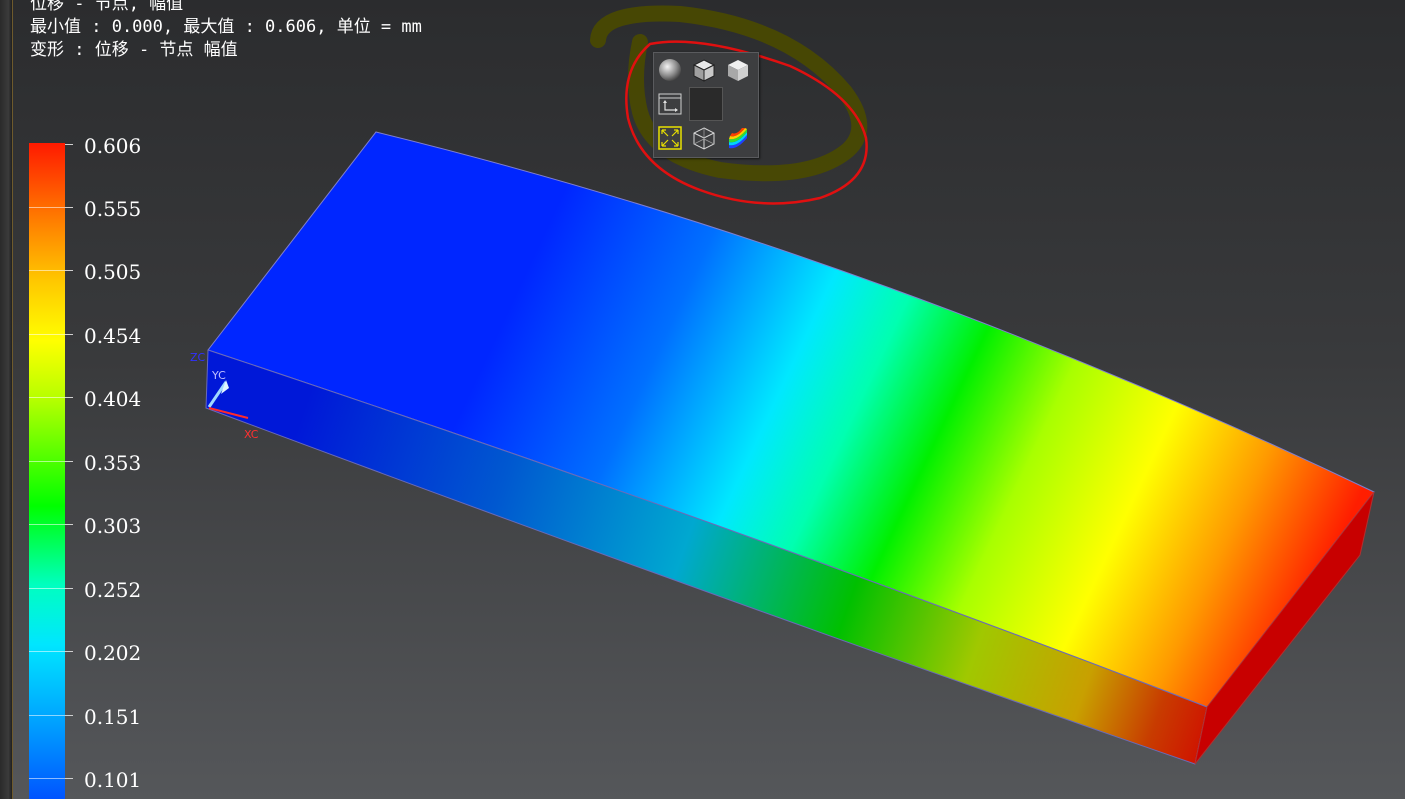  I want to click on coordinate-view-button, so click(670, 104).